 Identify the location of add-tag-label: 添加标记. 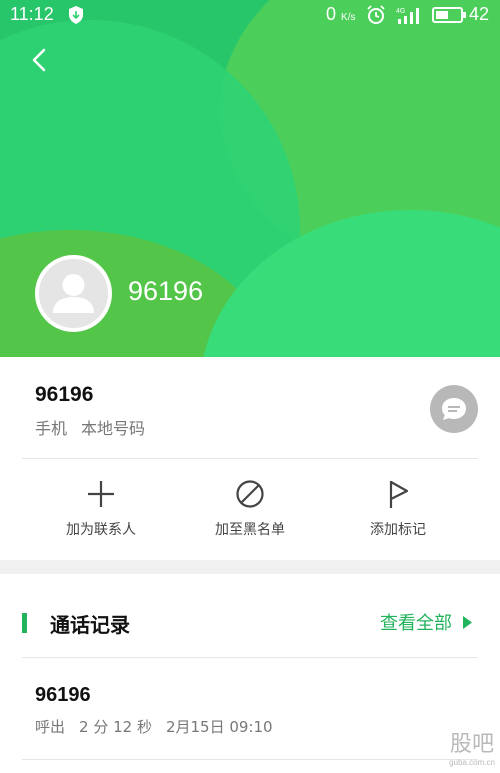
(398, 530).